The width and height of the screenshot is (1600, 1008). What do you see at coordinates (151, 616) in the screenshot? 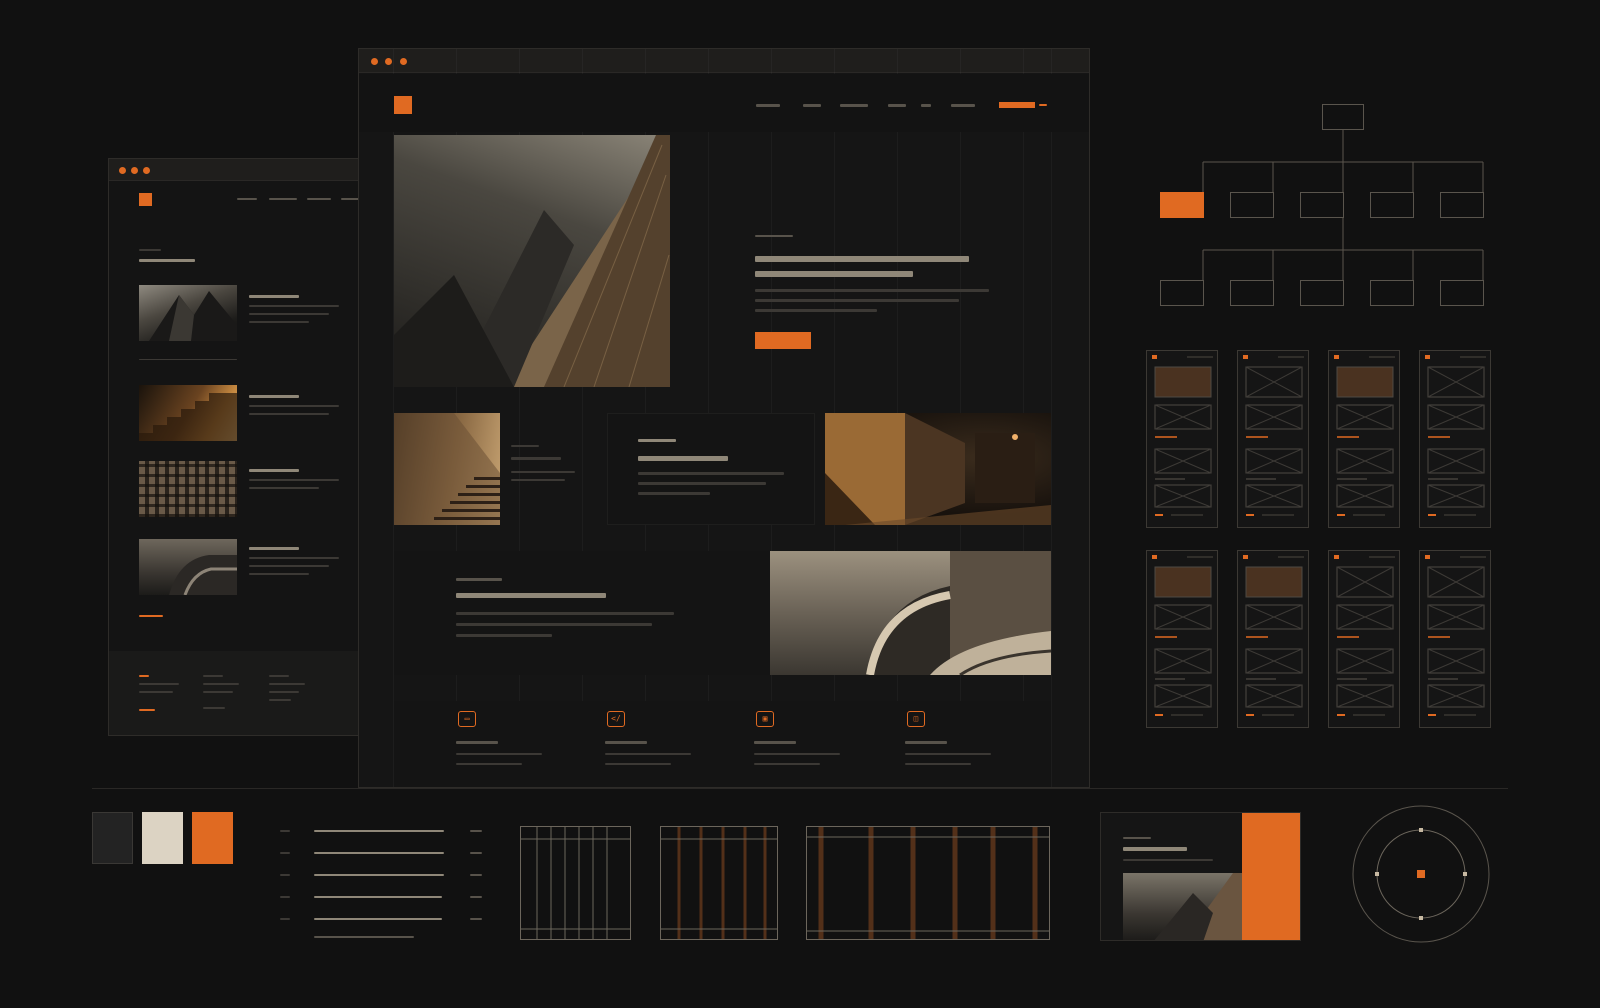
I see `load-more-link` at bounding box center [151, 616].